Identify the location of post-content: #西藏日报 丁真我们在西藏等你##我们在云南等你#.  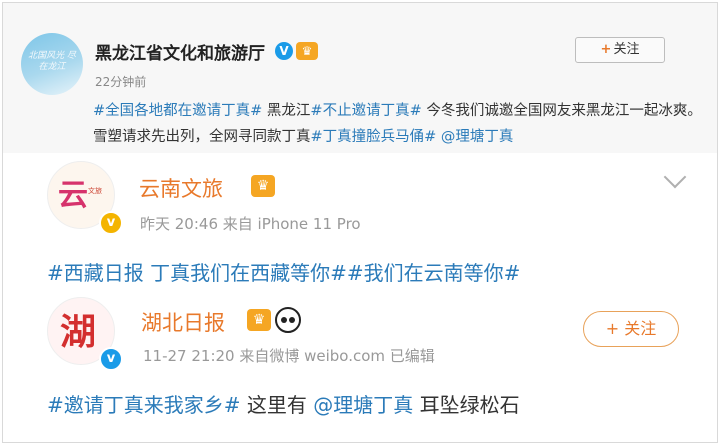
(283, 271).